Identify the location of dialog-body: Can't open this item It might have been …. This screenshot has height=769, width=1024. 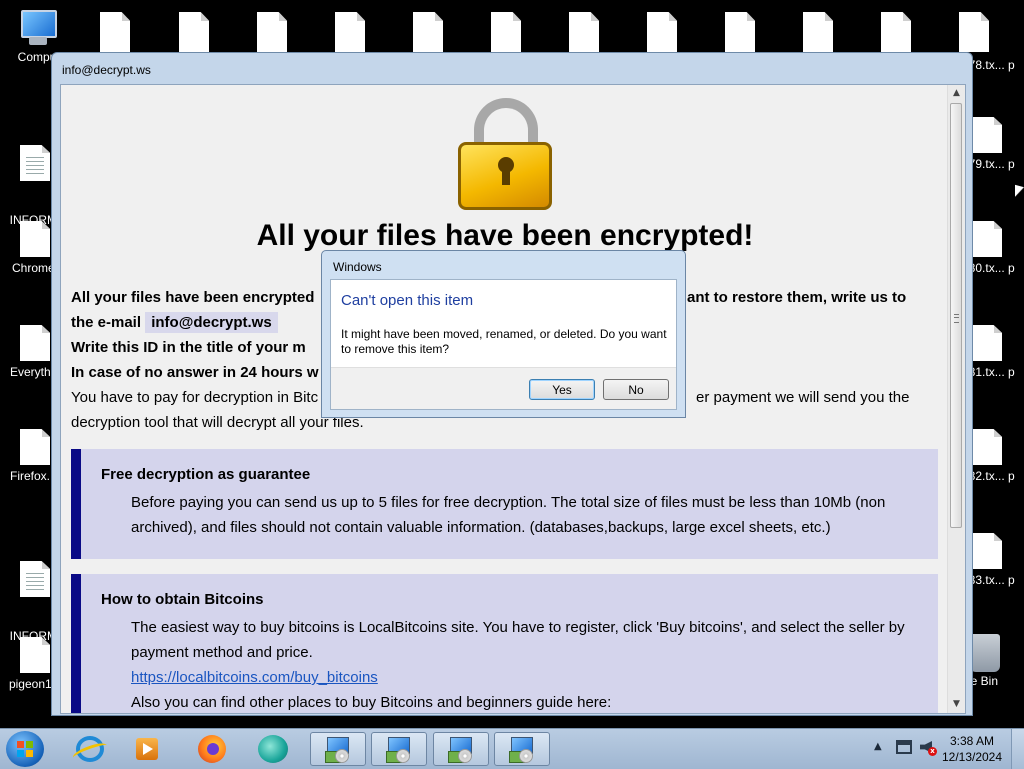
(503, 344).